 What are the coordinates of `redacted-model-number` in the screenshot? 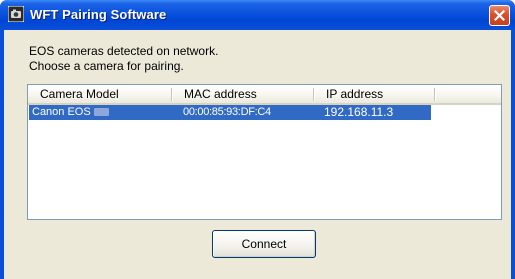 It's located at (101, 112).